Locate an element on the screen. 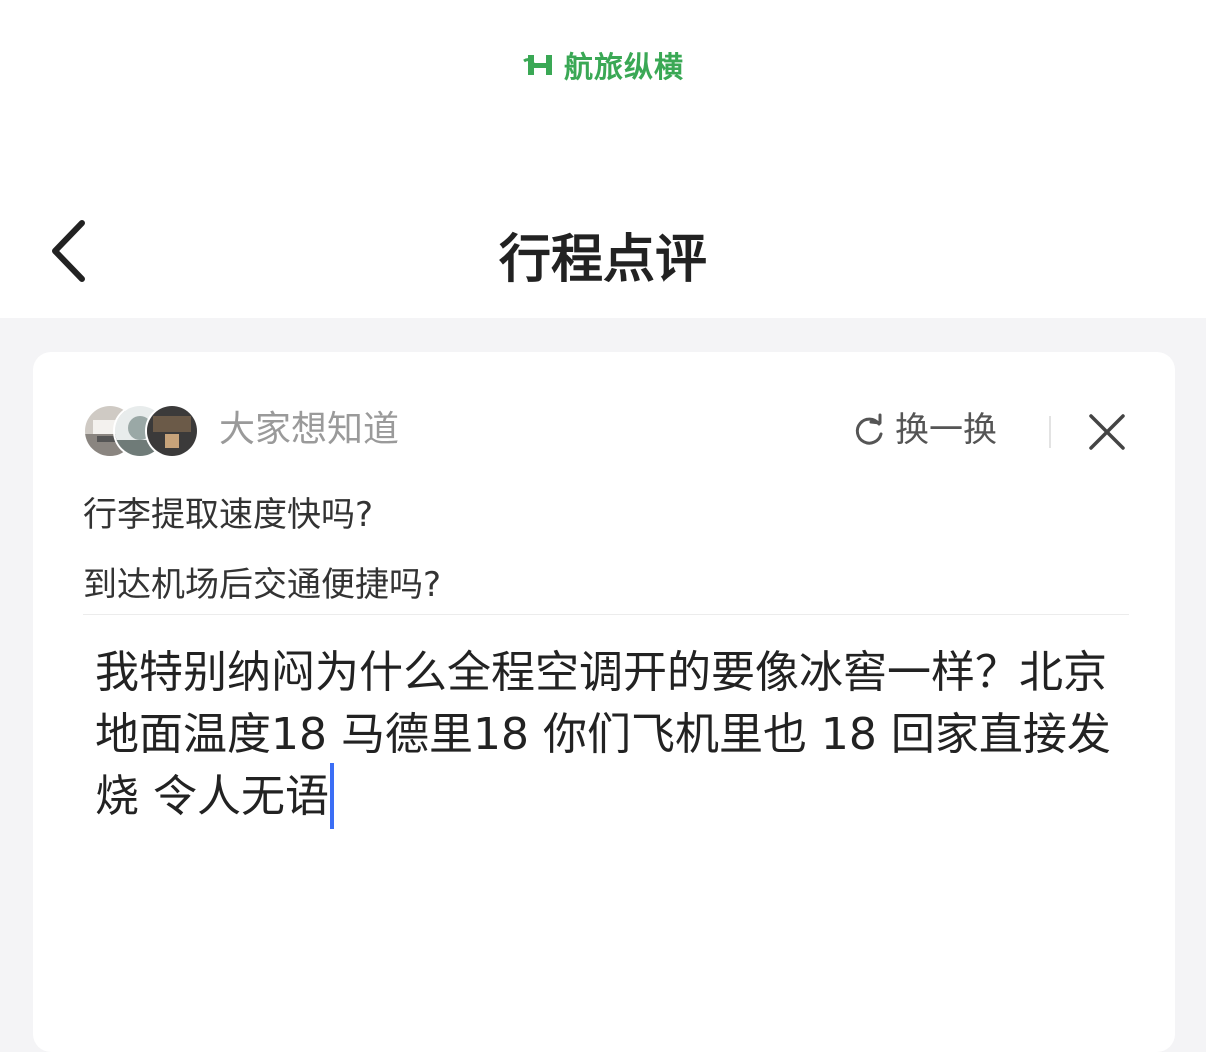 The height and width of the screenshot is (1052, 1206). avatar is located at coordinates (172, 431).